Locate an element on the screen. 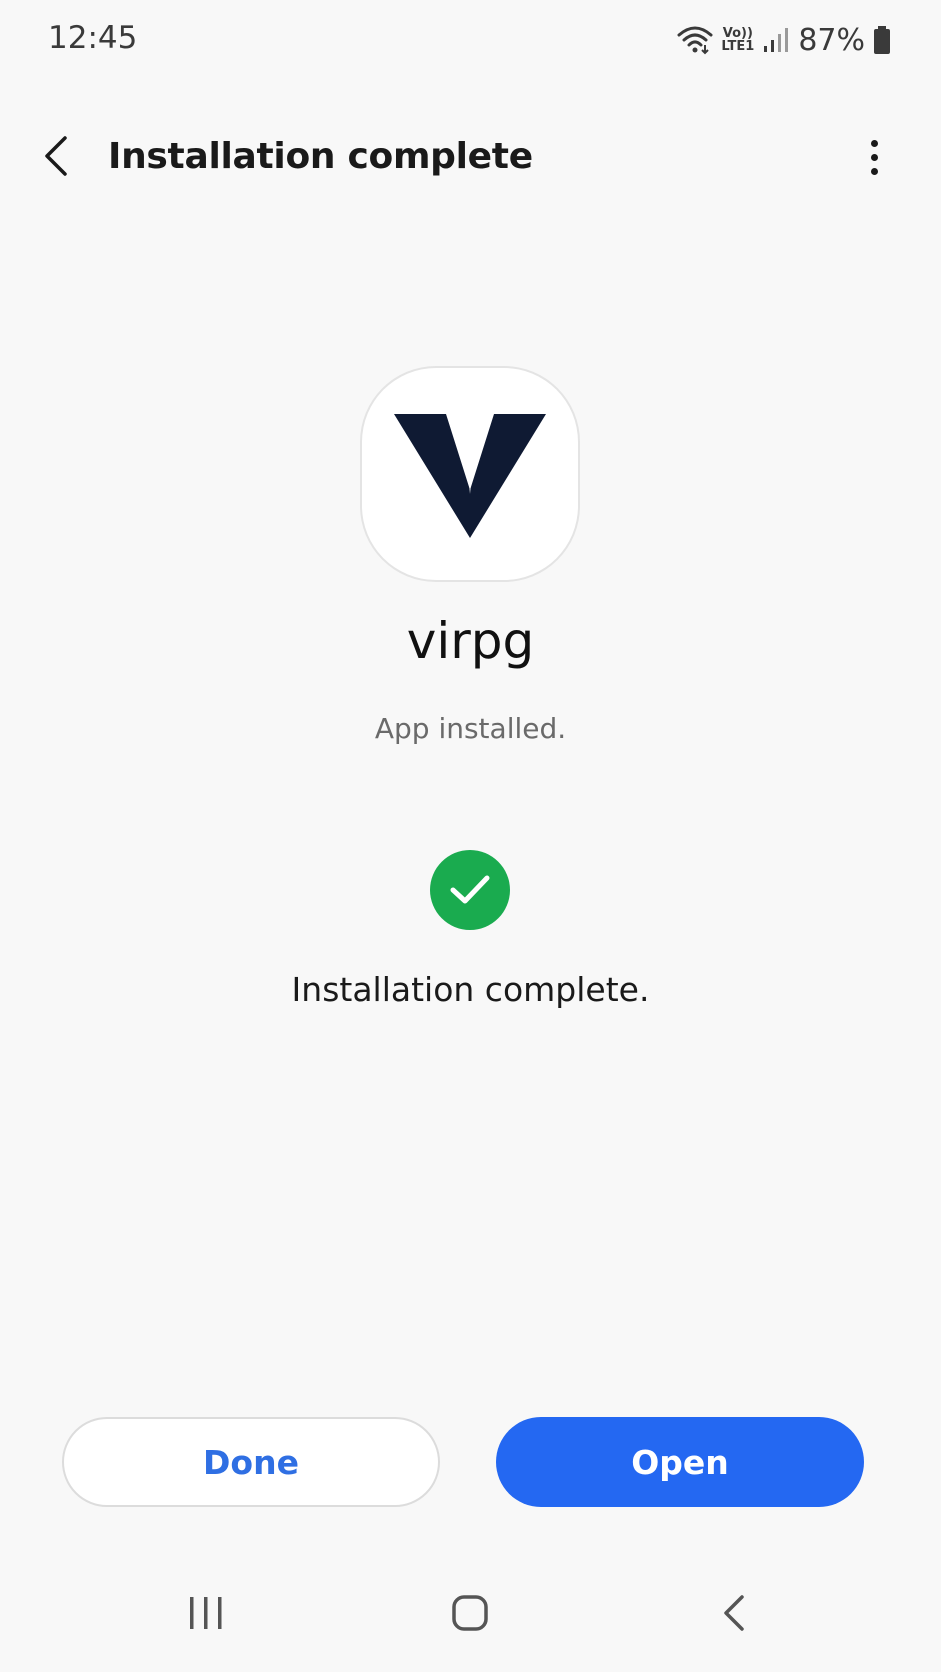 The width and height of the screenshot is (941, 1672). navigation-bar is located at coordinates (470, 1615).